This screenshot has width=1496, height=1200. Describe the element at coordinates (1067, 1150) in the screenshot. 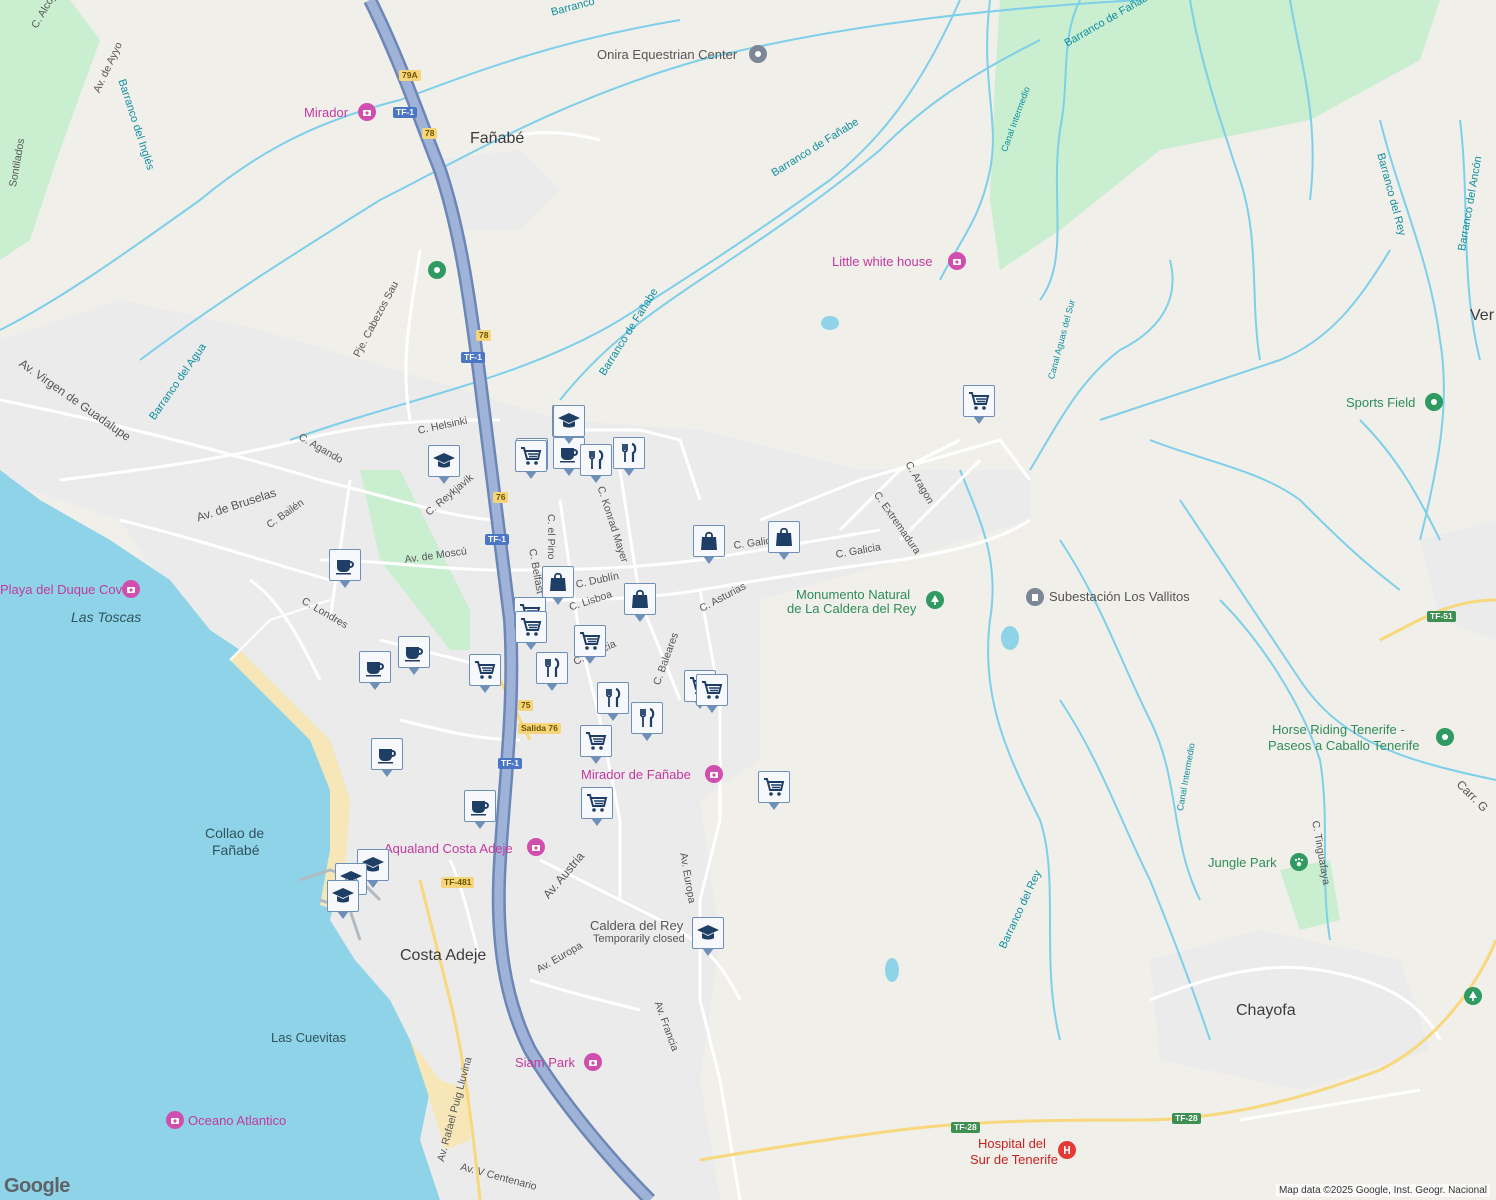

I see `hospital-icon` at that location.